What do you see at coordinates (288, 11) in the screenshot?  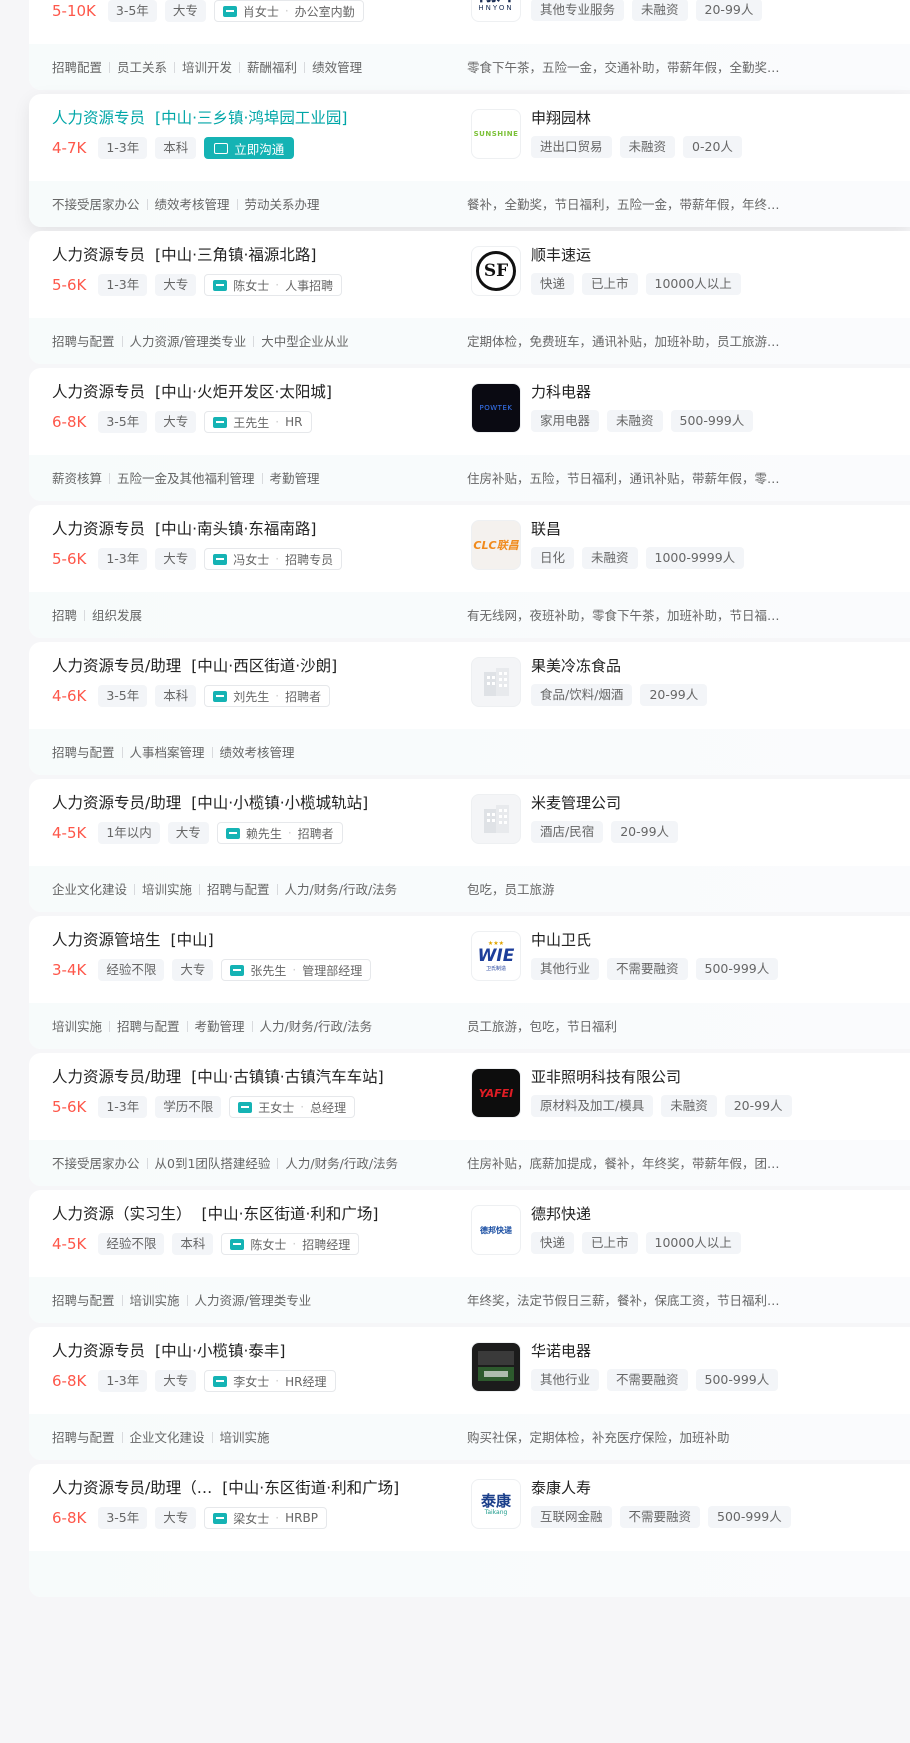 I see `recruiter-info: 肖女士 · 办公室内勤` at bounding box center [288, 11].